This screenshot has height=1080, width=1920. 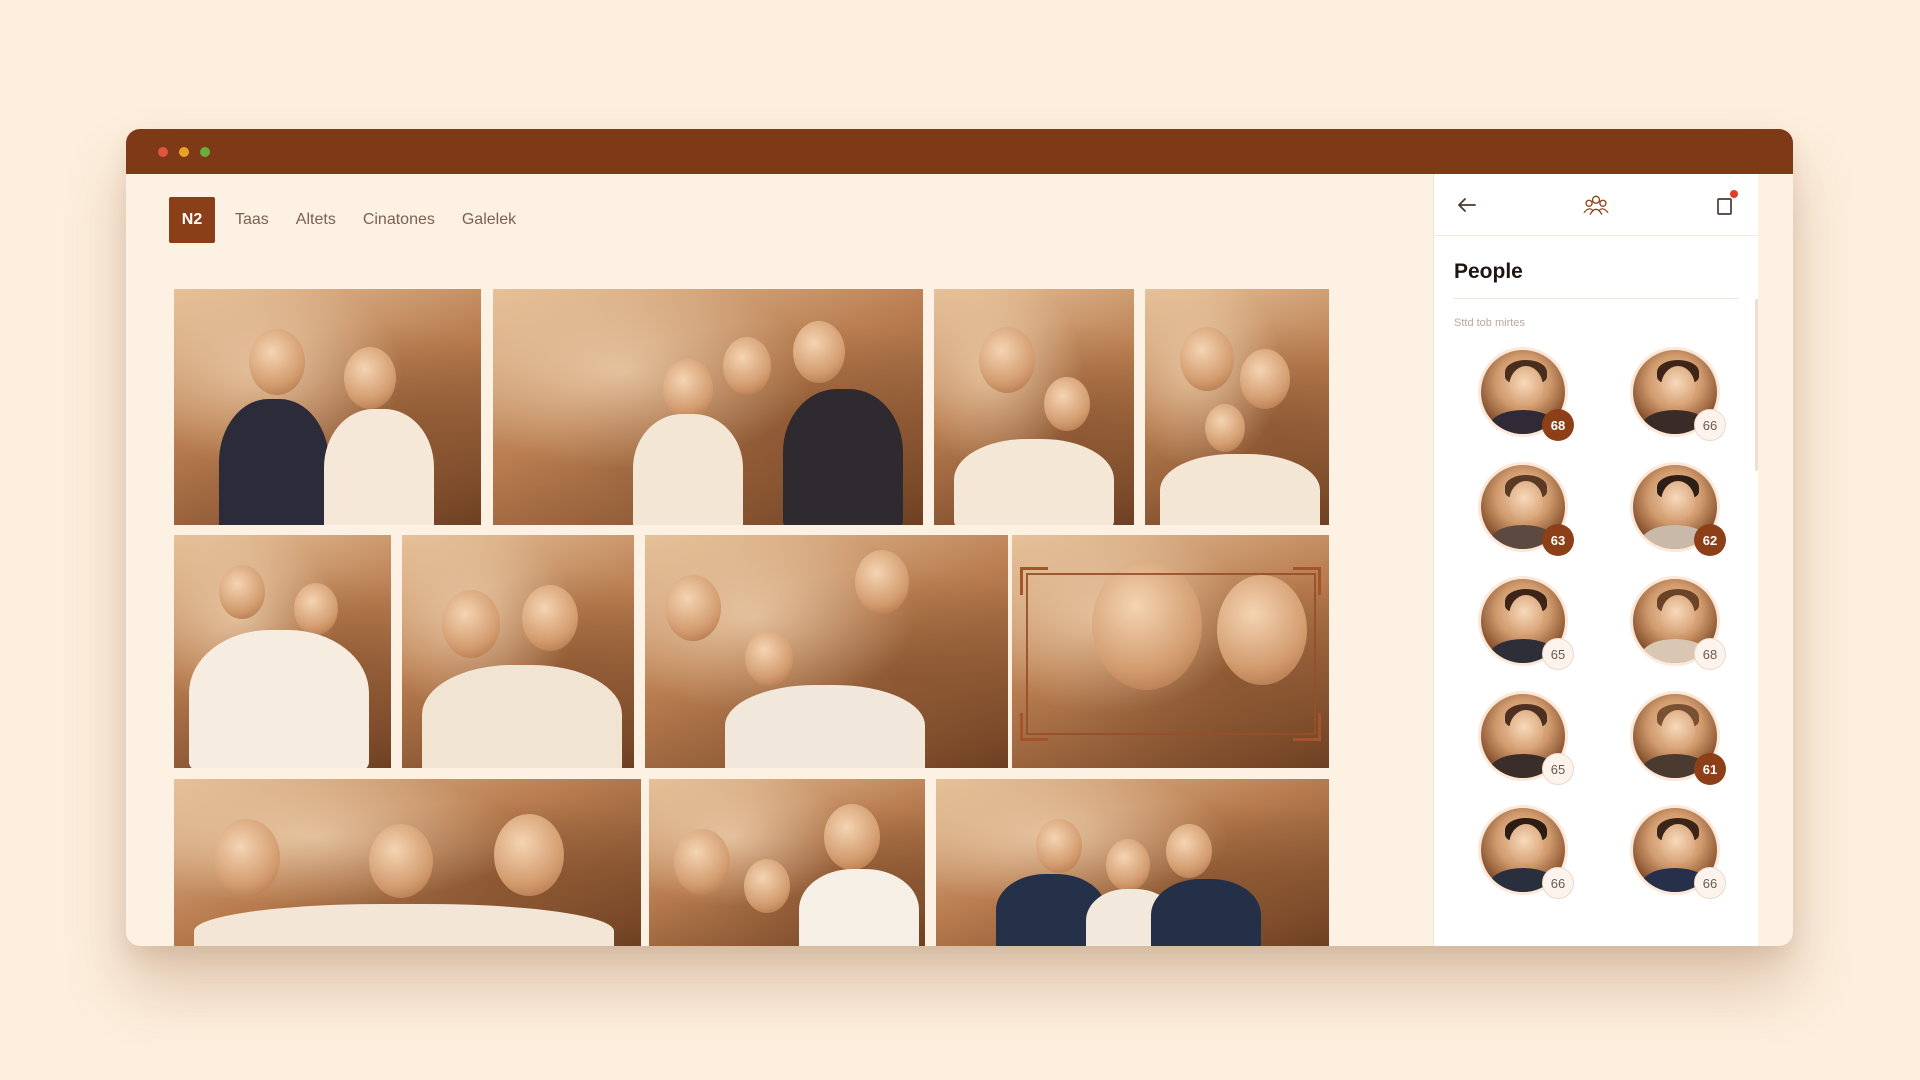 What do you see at coordinates (1710, 769) in the screenshot?
I see `photo-count-badge: 61` at bounding box center [1710, 769].